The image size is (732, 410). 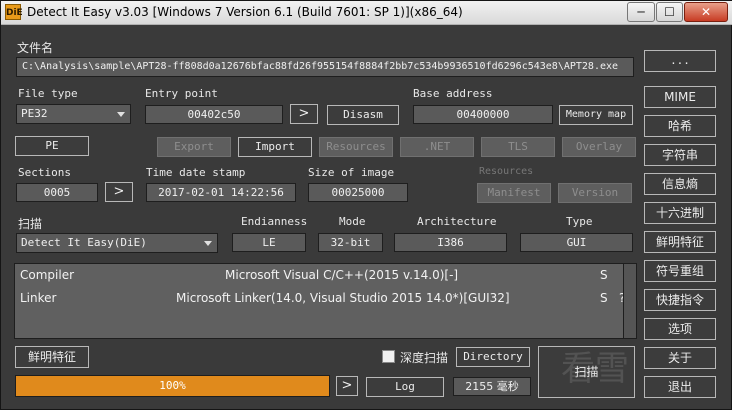 What do you see at coordinates (630, 301) in the screenshot?
I see `results-scrollbar` at bounding box center [630, 301].